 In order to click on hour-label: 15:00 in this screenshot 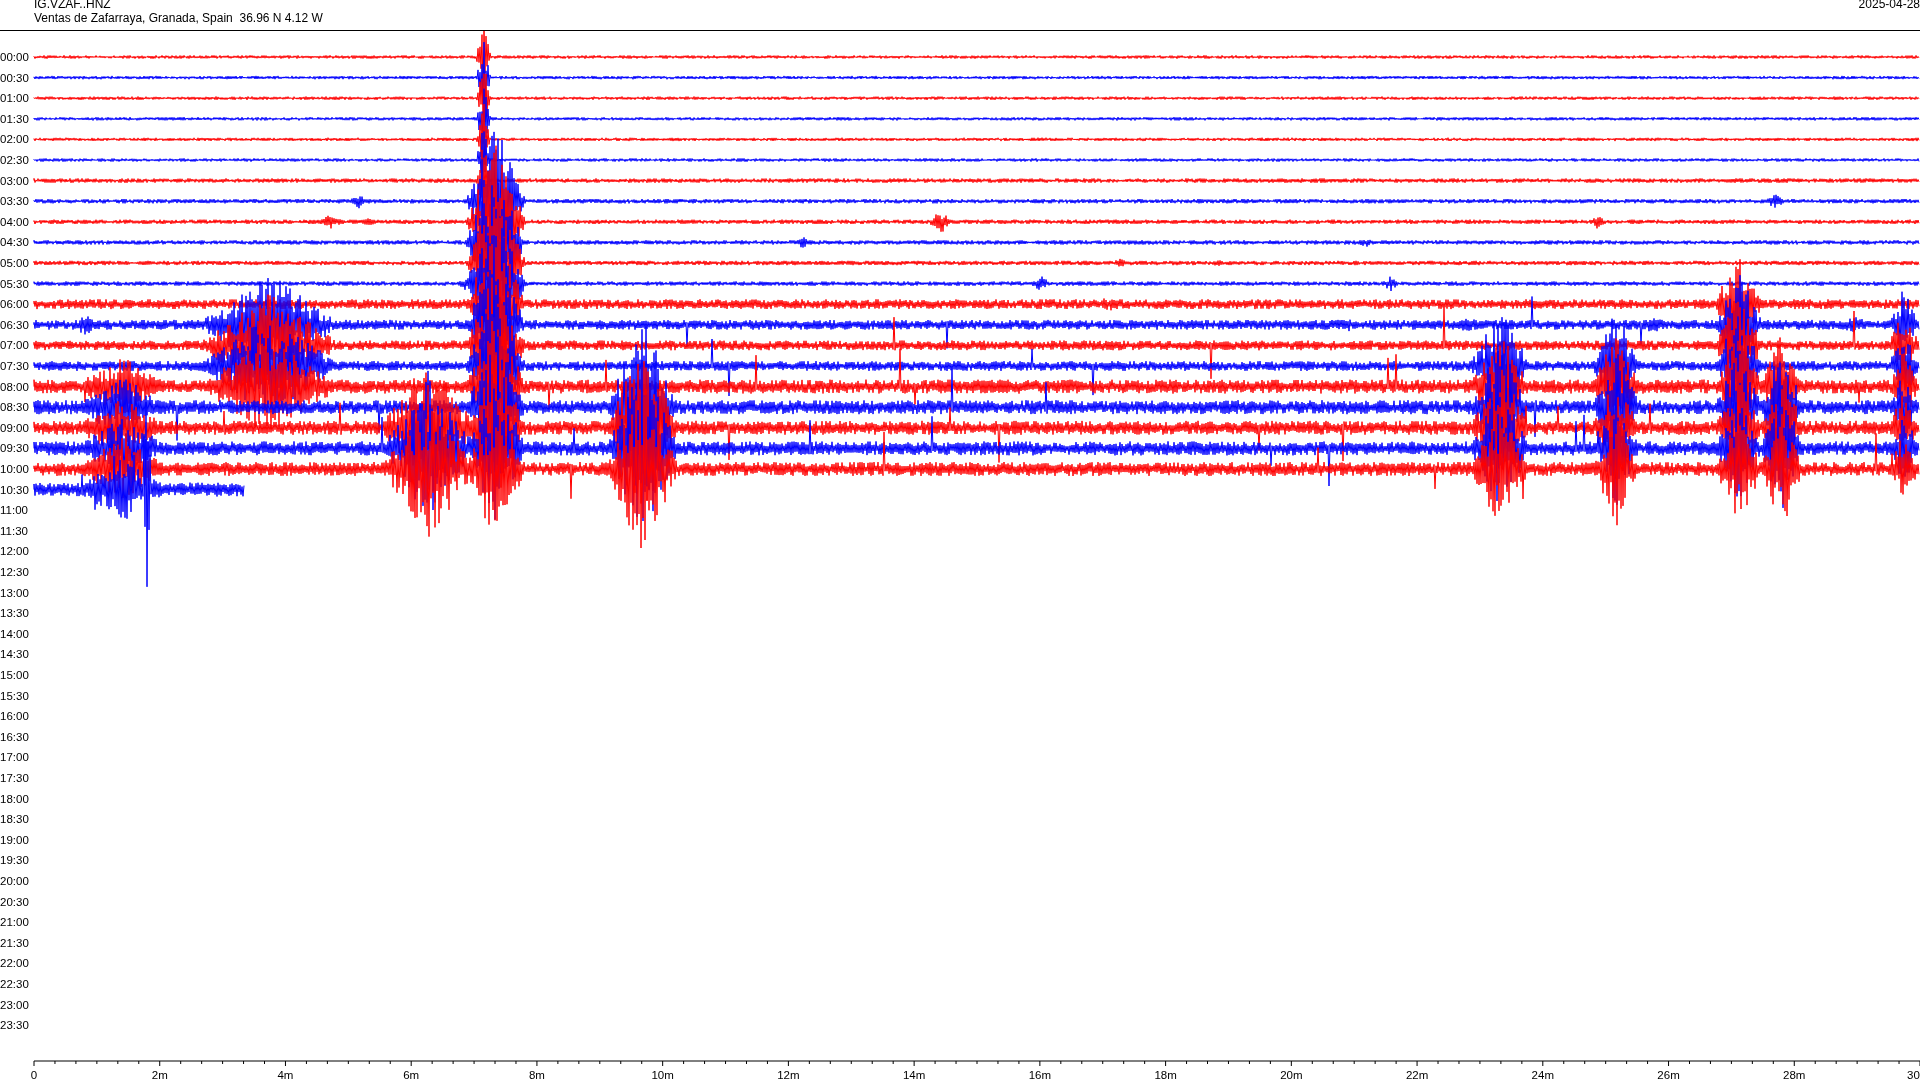, I will do `click(14, 675)`.